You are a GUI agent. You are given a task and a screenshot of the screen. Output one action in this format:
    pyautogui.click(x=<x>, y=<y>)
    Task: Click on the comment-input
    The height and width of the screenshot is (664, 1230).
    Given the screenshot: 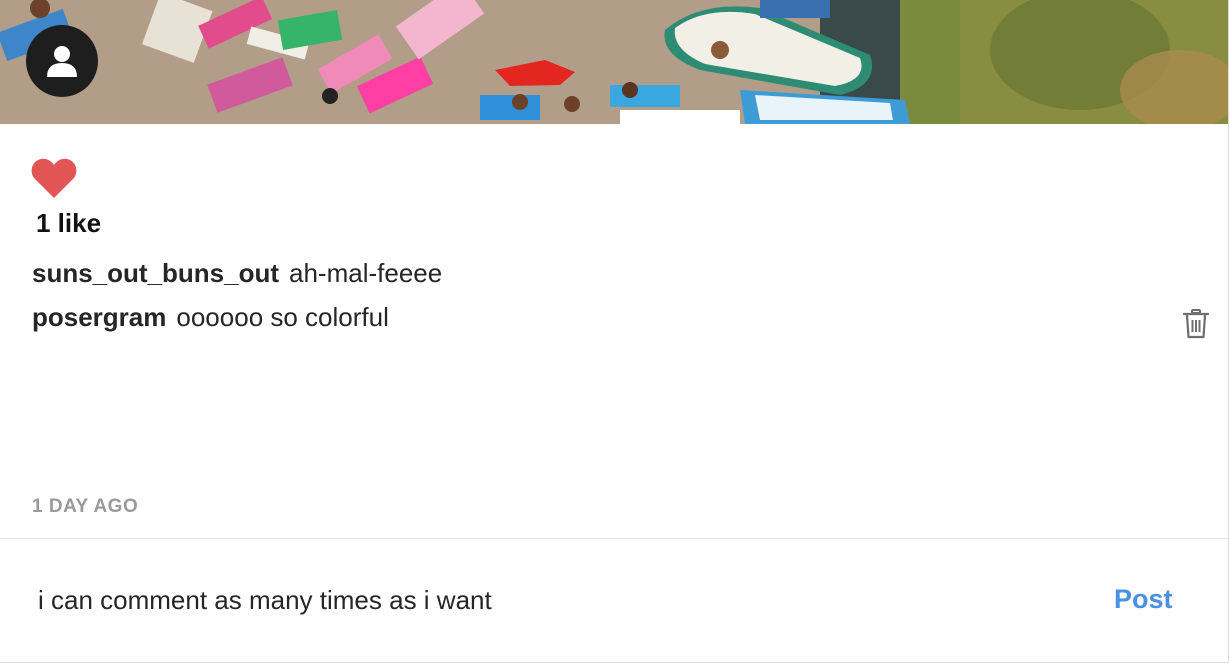 What is the action you would take?
    pyautogui.click(x=558, y=600)
    